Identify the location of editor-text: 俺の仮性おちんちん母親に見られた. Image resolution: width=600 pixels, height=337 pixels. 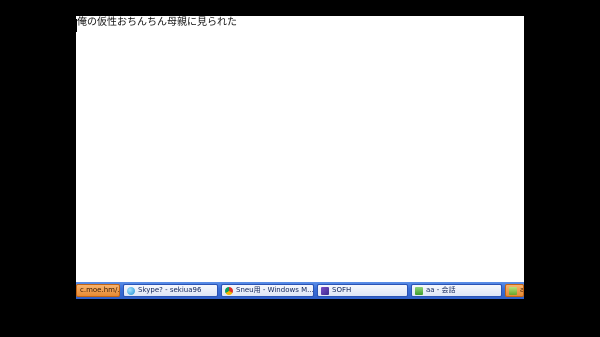
(157, 23).